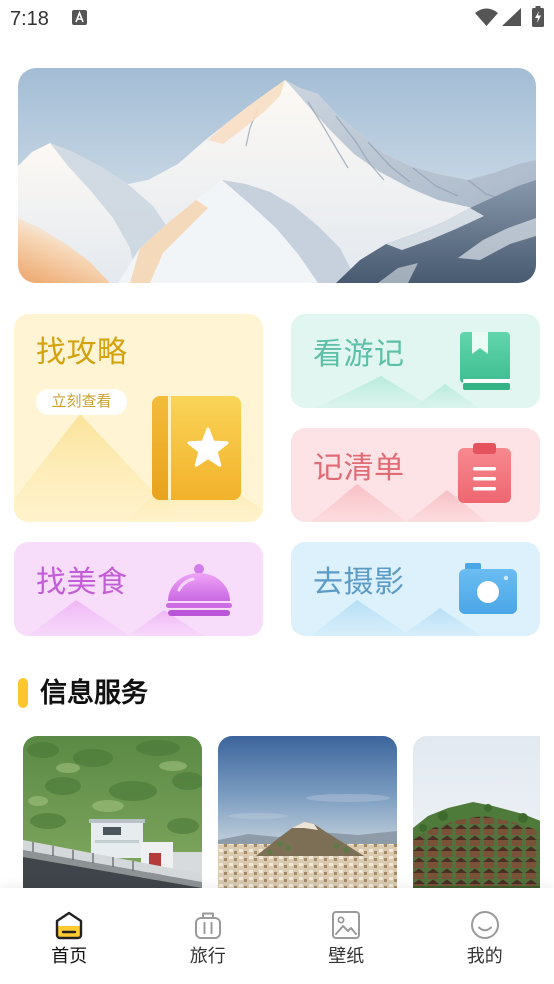 The image size is (554, 984). Describe the element at coordinates (359, 468) in the screenshot. I see `checklist-title: 记清单` at that location.